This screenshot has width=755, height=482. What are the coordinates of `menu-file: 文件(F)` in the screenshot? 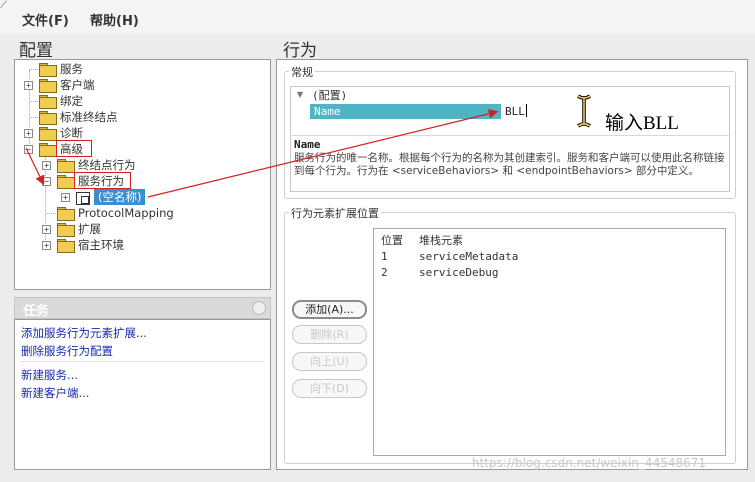 It's located at (45, 19).